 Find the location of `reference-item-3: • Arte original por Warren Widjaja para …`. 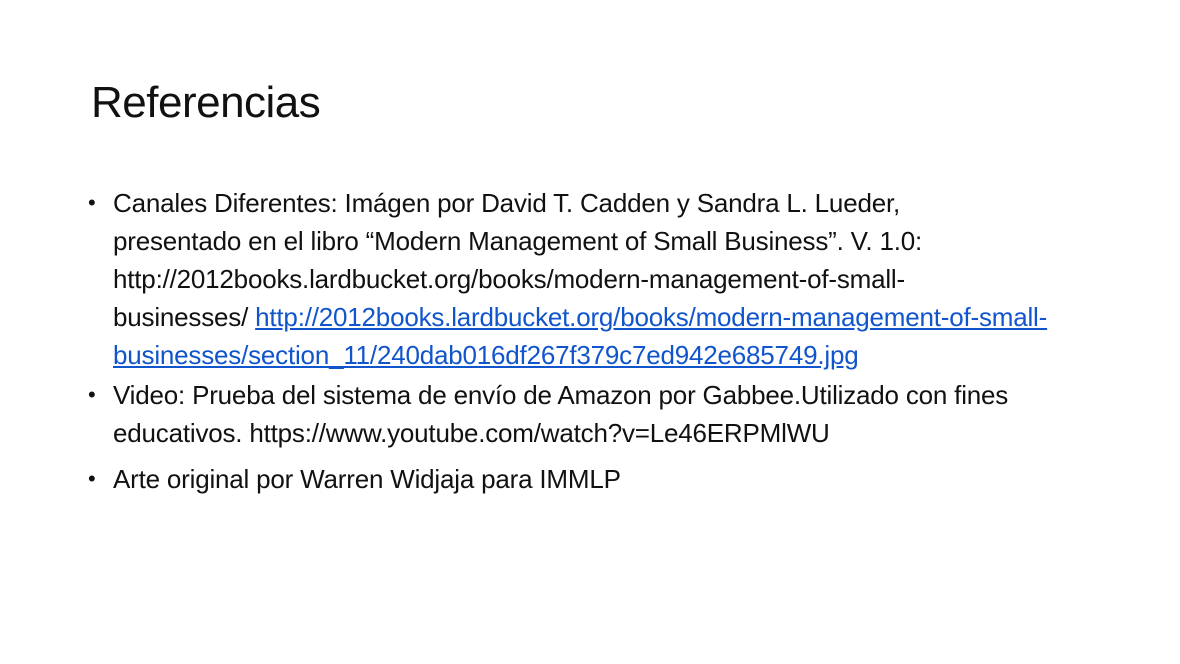

reference-item-3: • Arte original por Warren Widjaja para … is located at coordinates (593, 479).